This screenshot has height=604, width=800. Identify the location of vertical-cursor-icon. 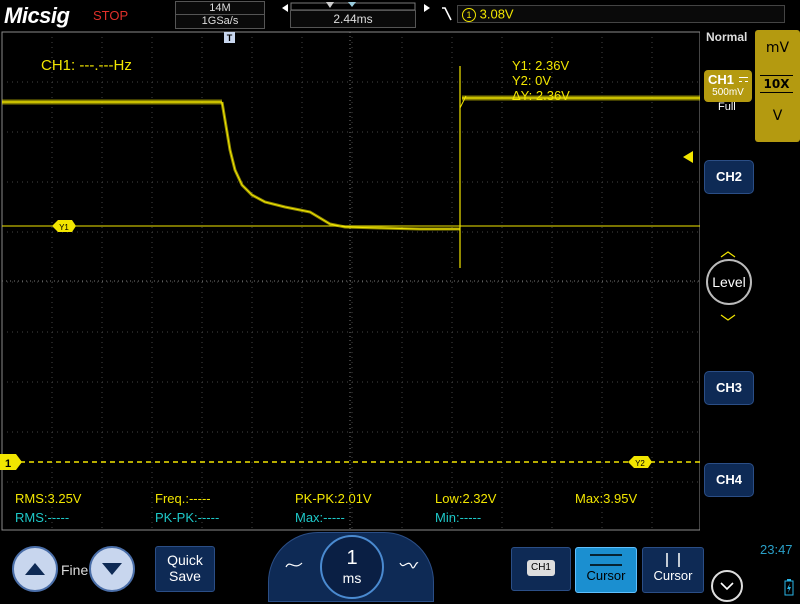
(673, 560).